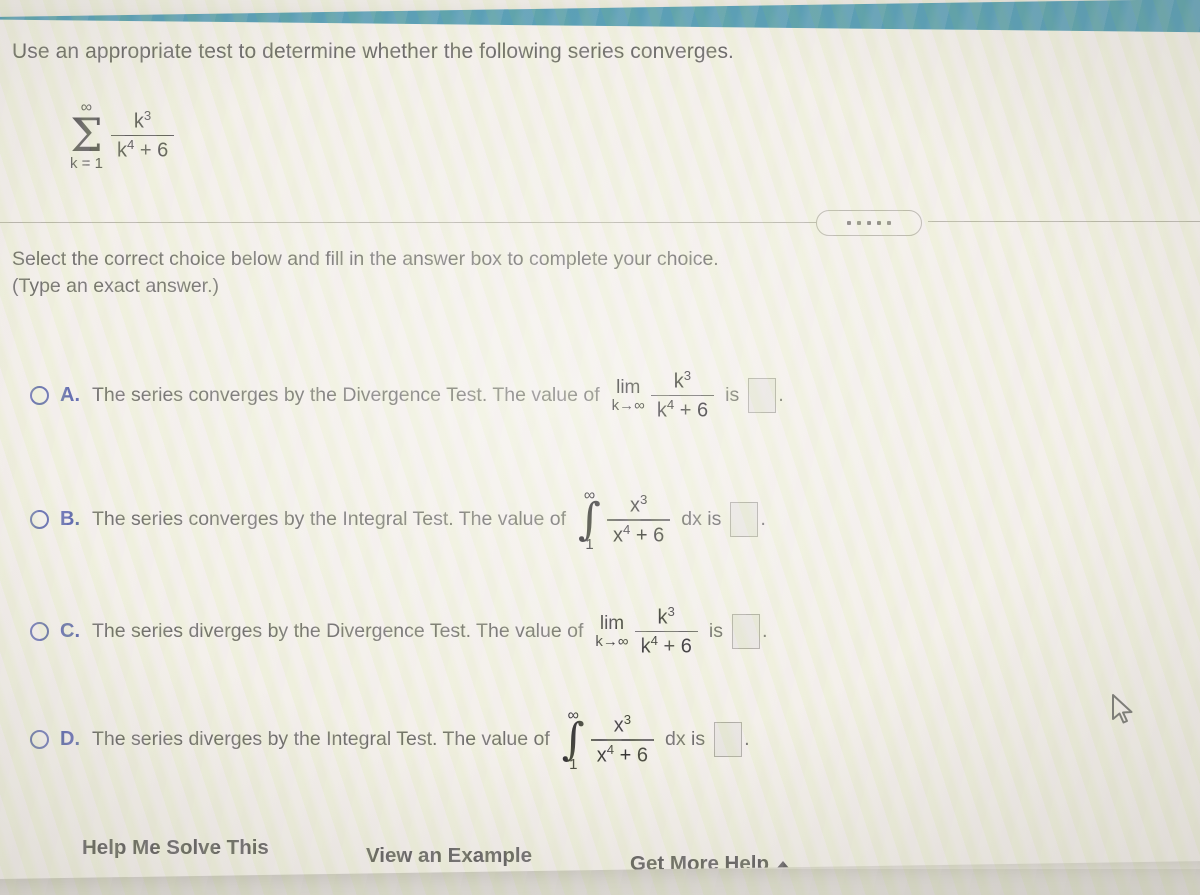  Describe the element at coordinates (39, 395) in the screenshot. I see `radio-choice-a` at that location.